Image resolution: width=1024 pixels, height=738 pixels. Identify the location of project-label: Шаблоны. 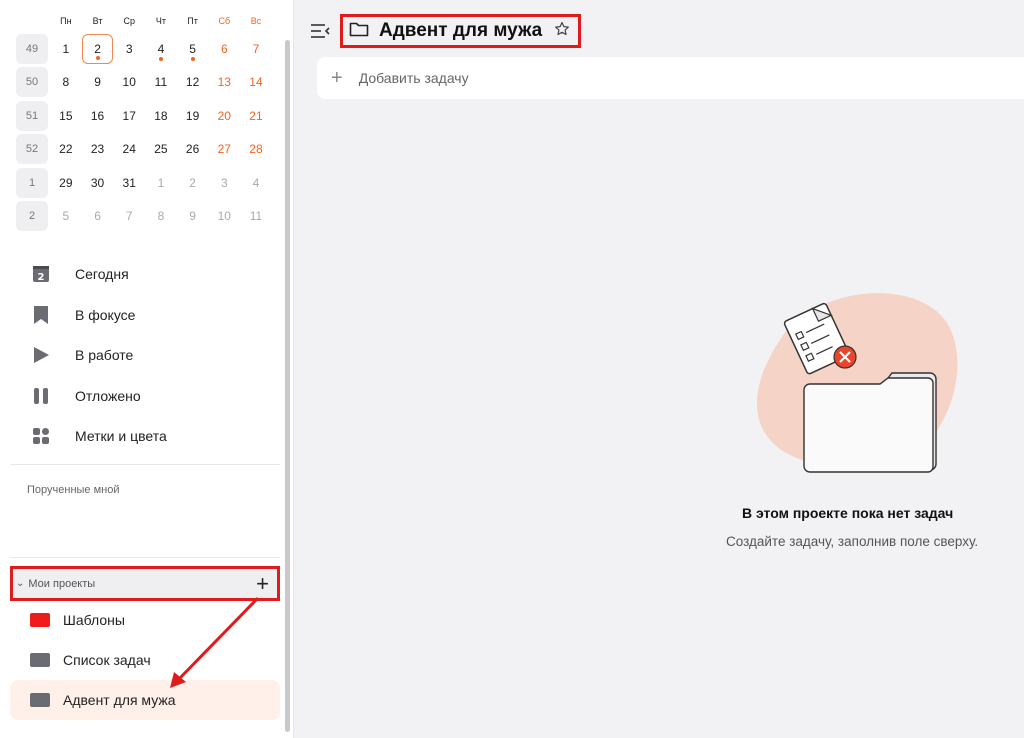
(94, 620).